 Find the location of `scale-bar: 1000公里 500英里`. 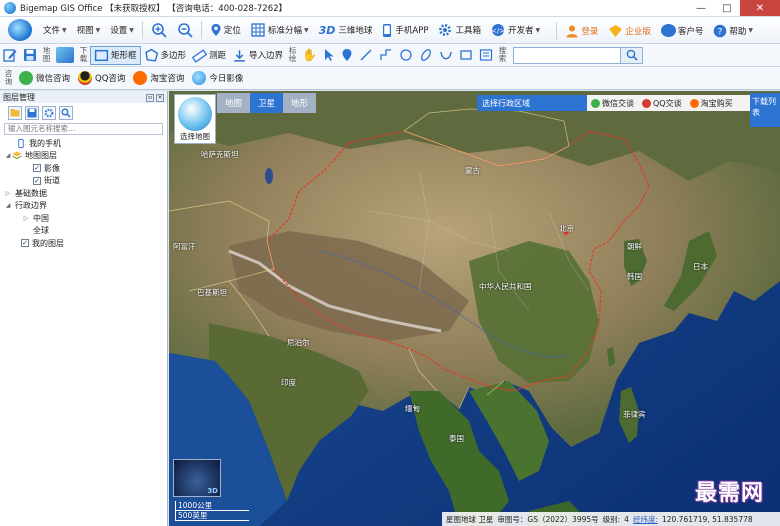

scale-bar: 1000公里 500英里 is located at coordinates (212, 511).